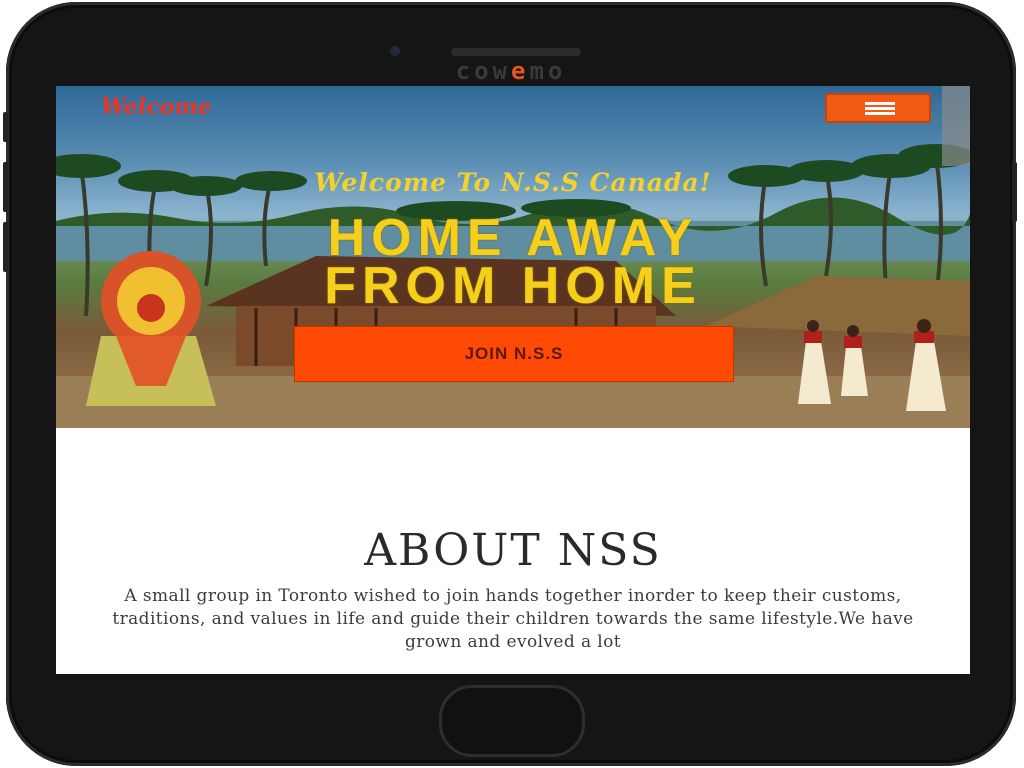 The height and width of the screenshot is (768, 1024). What do you see at coordinates (1014, 192) in the screenshot?
I see `phone-power-button` at bounding box center [1014, 192].